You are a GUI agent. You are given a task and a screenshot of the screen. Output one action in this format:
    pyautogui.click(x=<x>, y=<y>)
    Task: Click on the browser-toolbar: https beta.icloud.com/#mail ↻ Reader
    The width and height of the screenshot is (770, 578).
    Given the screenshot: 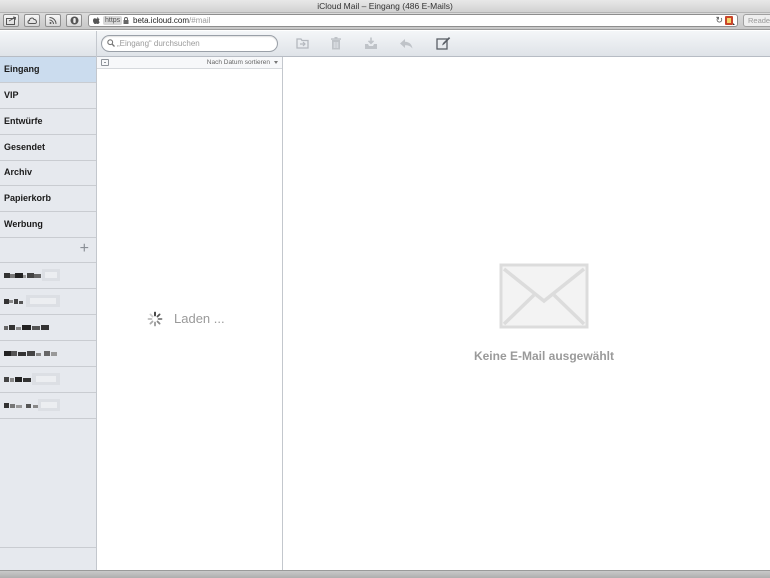 What is the action you would take?
    pyautogui.click(x=385, y=21)
    